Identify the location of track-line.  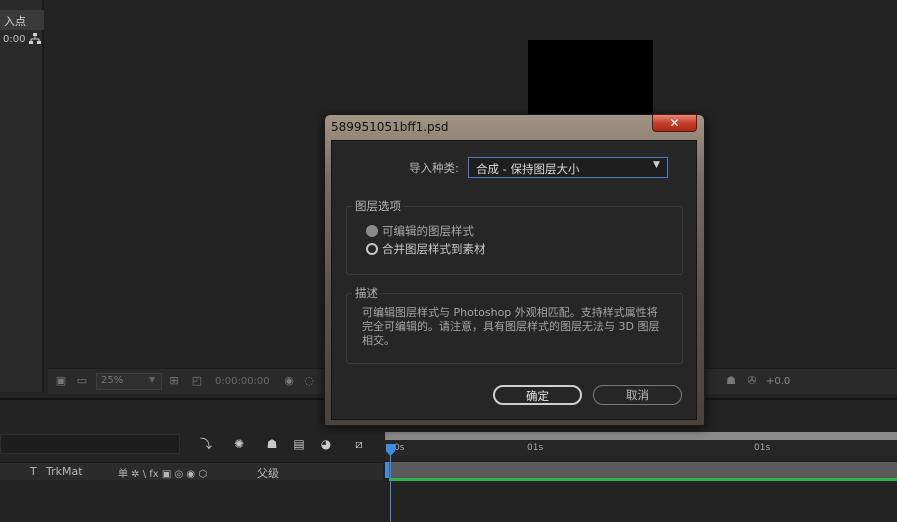
(643, 479).